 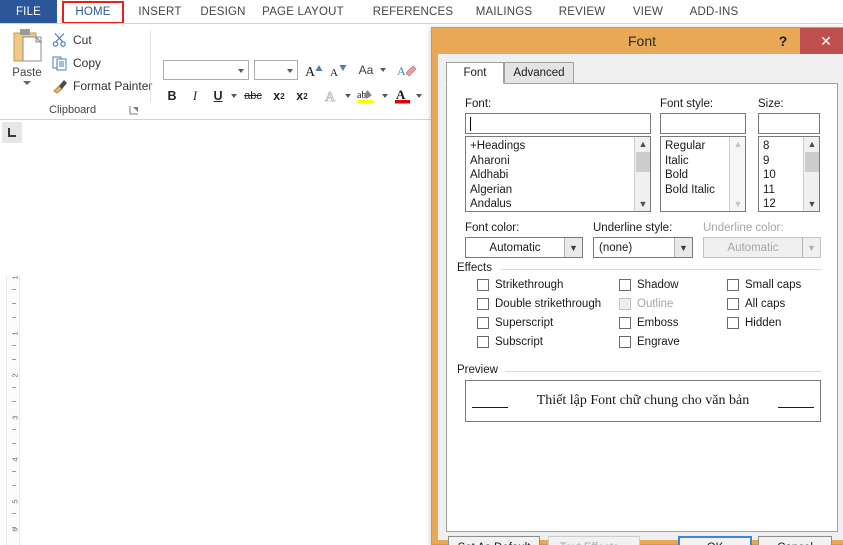 I want to click on ok-button: OK, so click(x=715, y=540).